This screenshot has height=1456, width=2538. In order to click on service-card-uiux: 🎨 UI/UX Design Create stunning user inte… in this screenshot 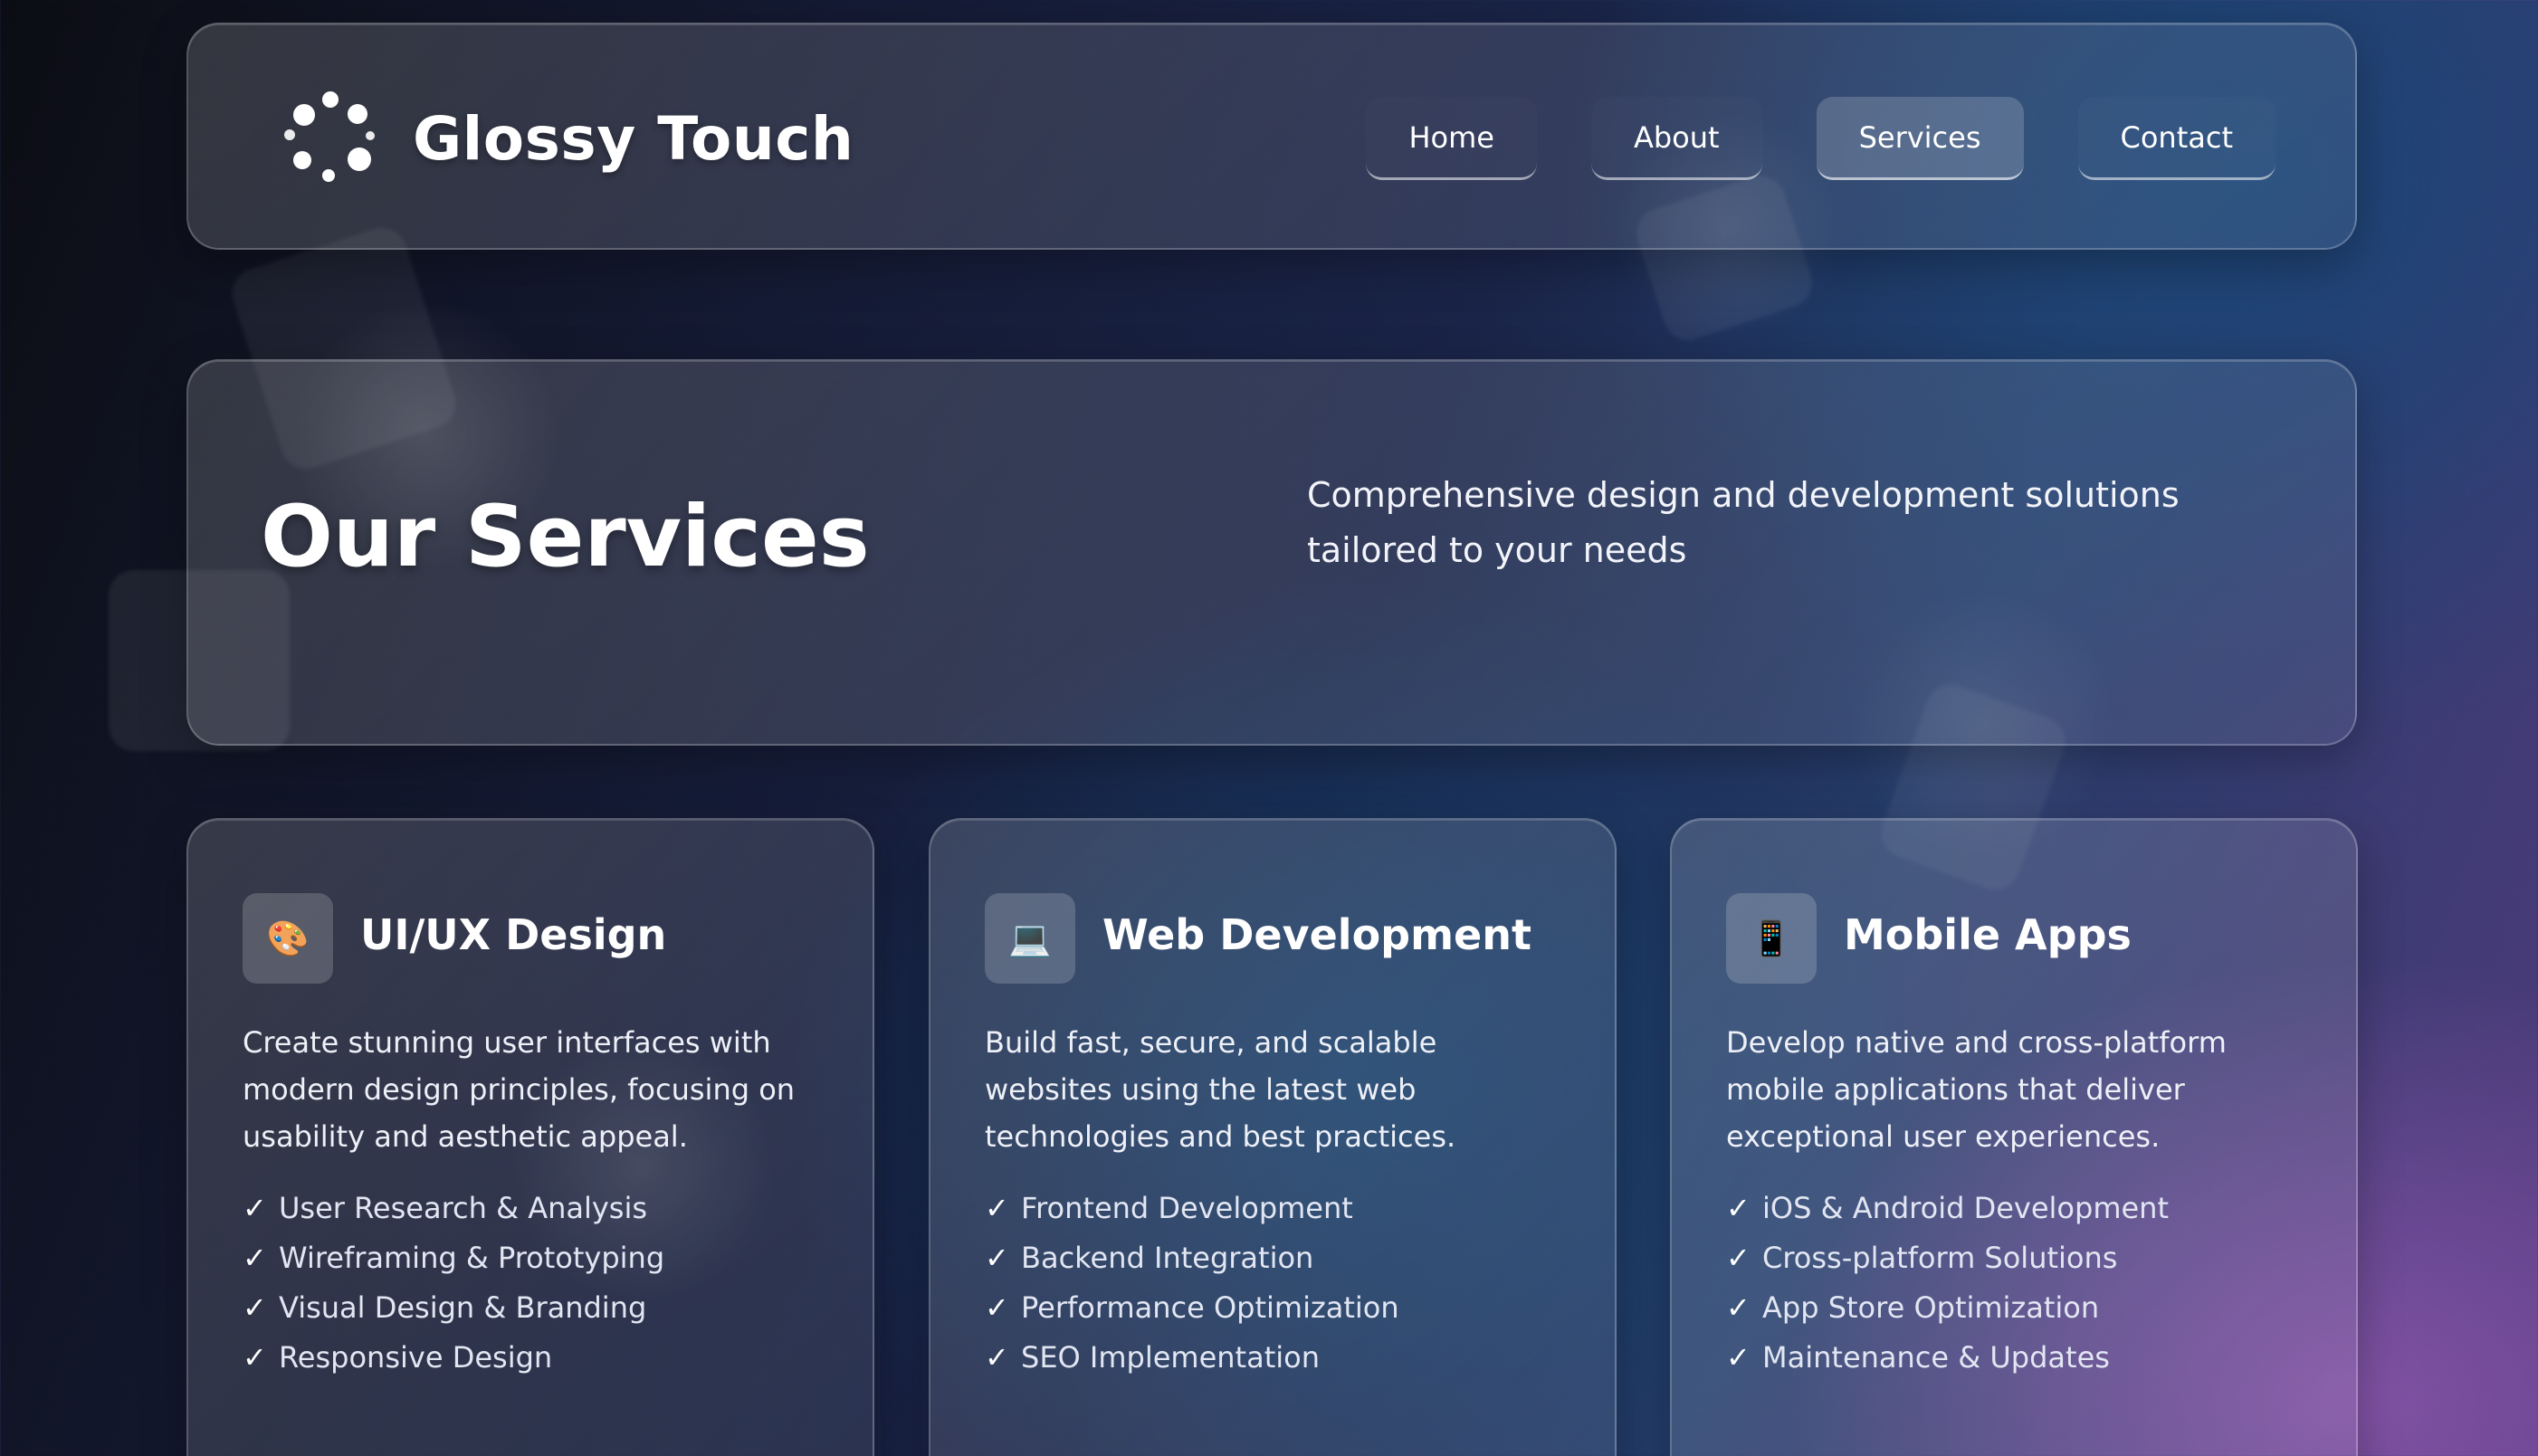, I will do `click(530, 1137)`.